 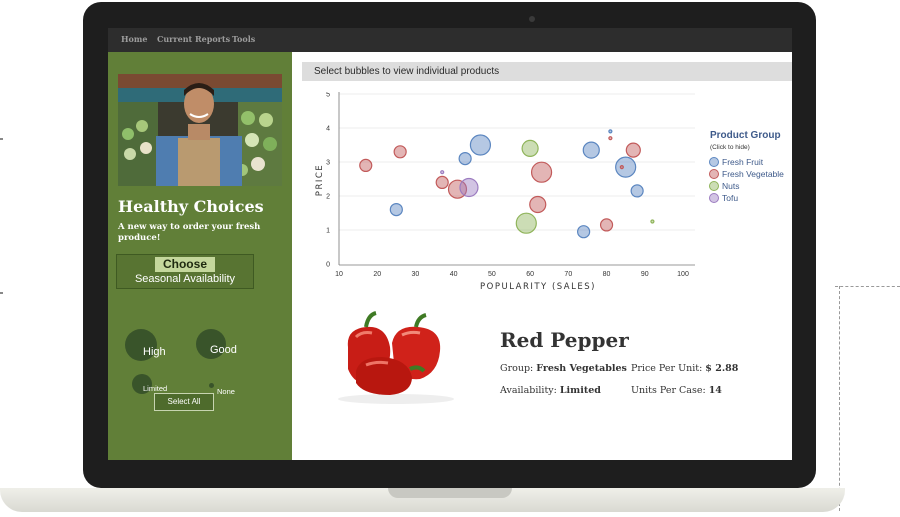 I want to click on legend-label-fresh-vegetable: Fresh Vegetable, so click(x=753, y=174).